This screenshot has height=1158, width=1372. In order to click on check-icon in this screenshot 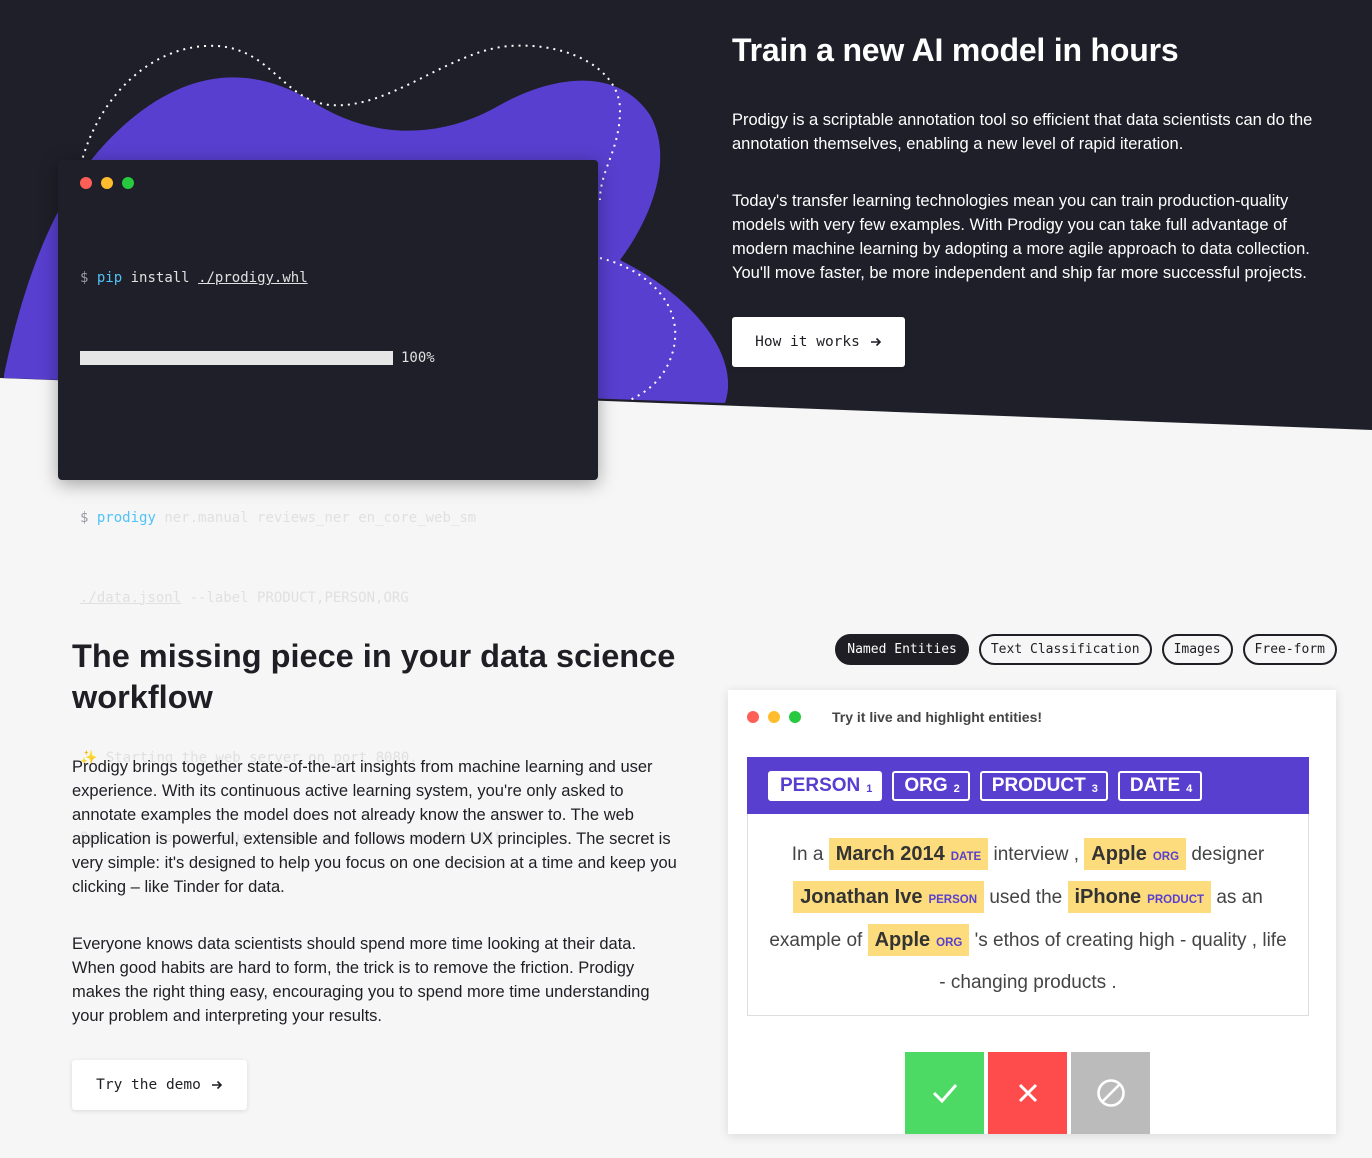, I will do `click(944, 1094)`.